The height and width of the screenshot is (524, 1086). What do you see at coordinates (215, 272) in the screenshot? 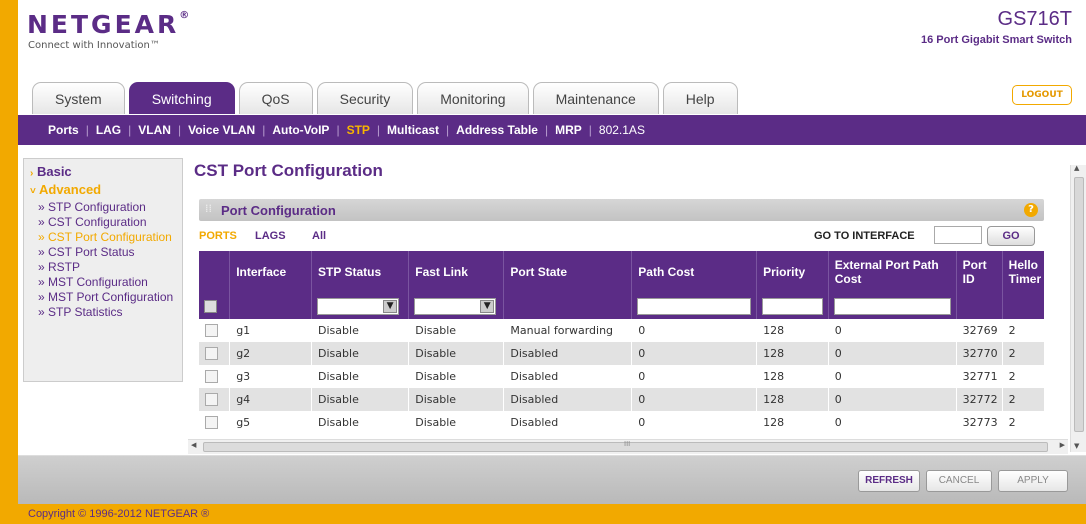
I see `header-select` at bounding box center [215, 272].